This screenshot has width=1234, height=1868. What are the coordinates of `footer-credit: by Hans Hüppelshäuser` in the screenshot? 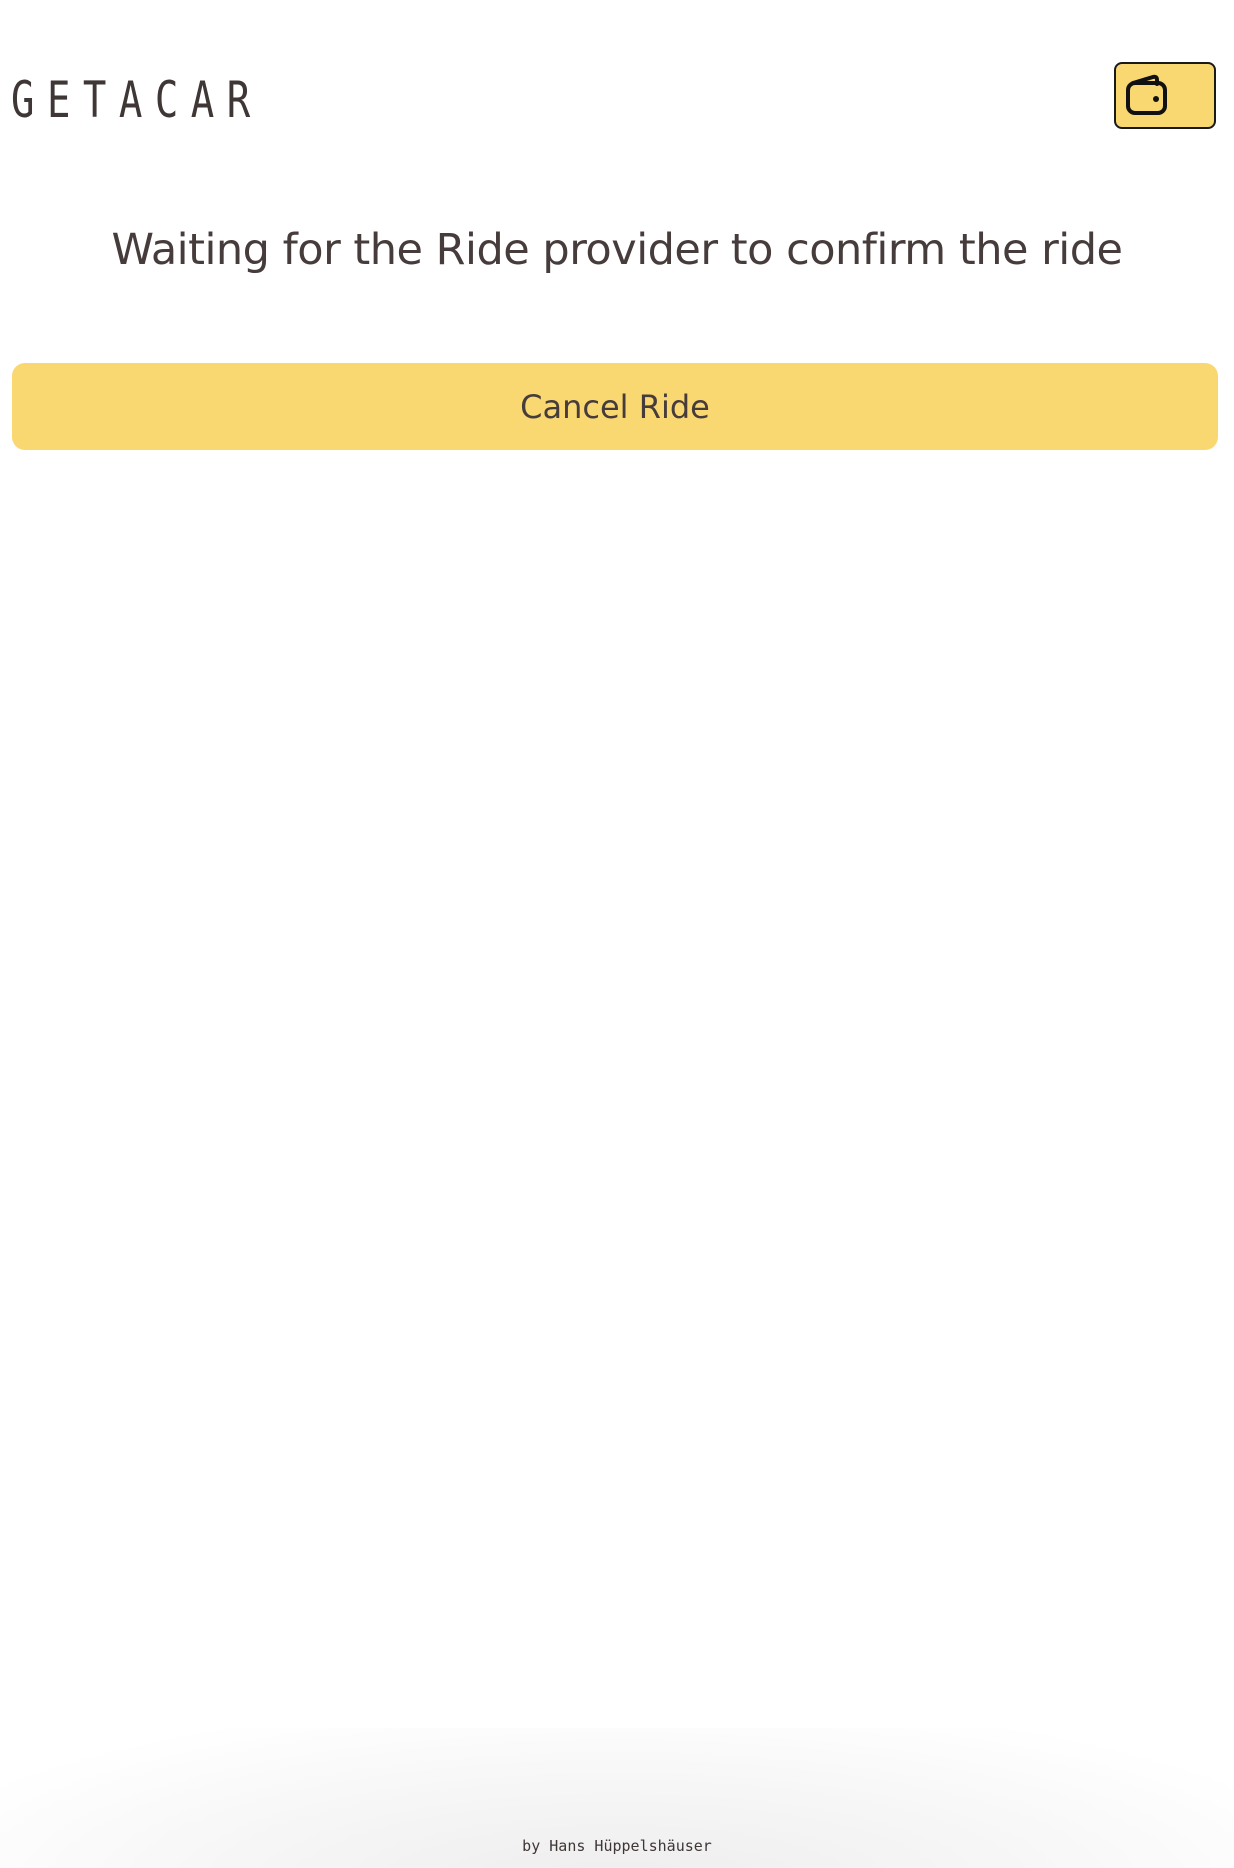 It's located at (617, 1846).